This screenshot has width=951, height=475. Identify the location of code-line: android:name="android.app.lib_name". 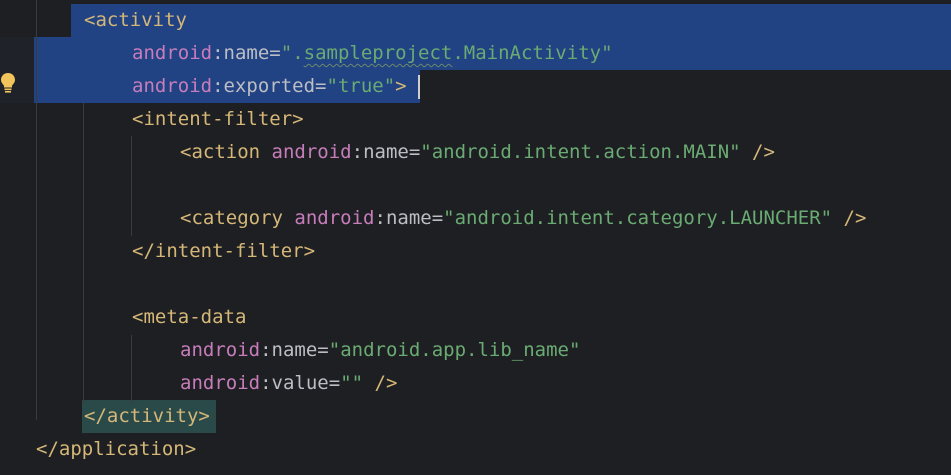
(380, 350).